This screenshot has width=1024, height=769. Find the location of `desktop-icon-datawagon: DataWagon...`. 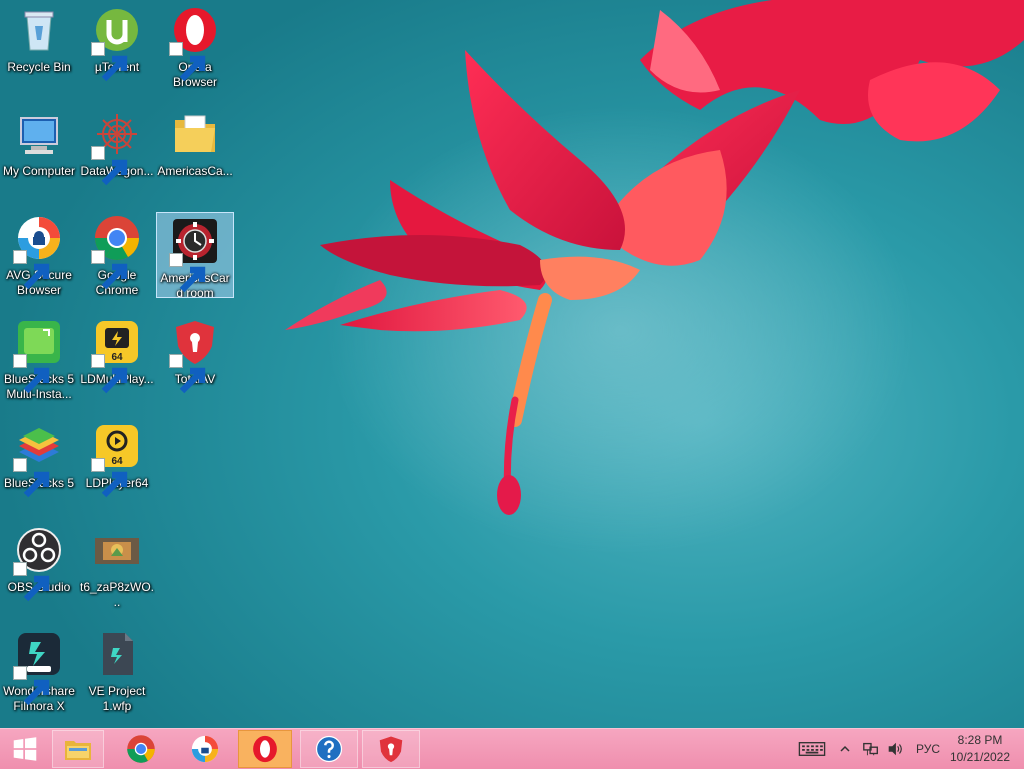

desktop-icon-datawagon: DataWagon... is located at coordinates (117, 156).